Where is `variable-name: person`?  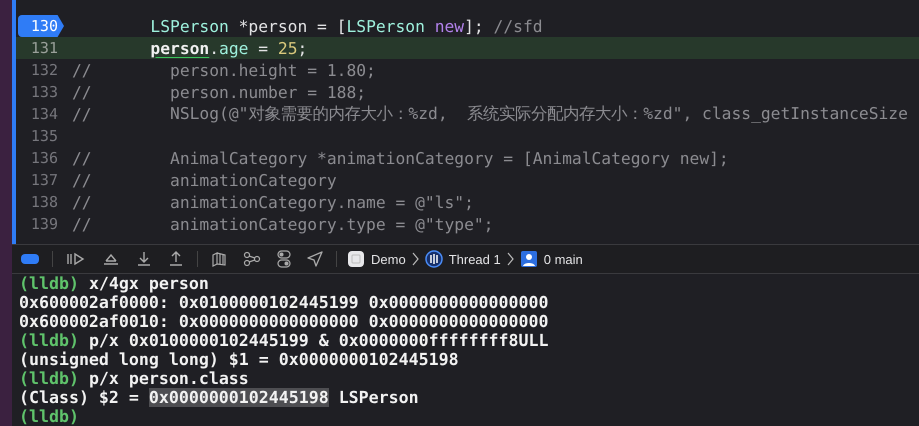
variable-name: person is located at coordinates (180, 48).